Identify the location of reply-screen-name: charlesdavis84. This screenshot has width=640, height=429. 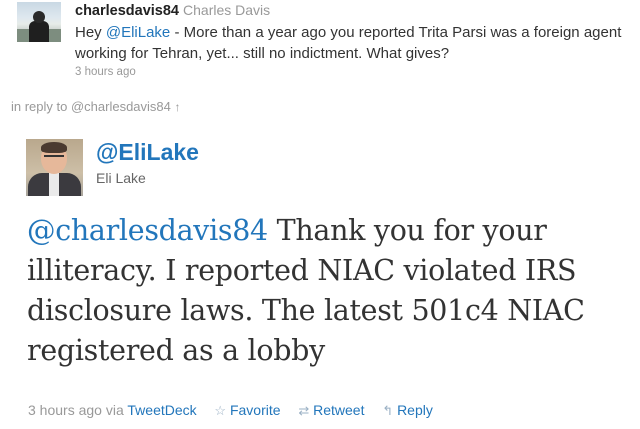
(127, 11).